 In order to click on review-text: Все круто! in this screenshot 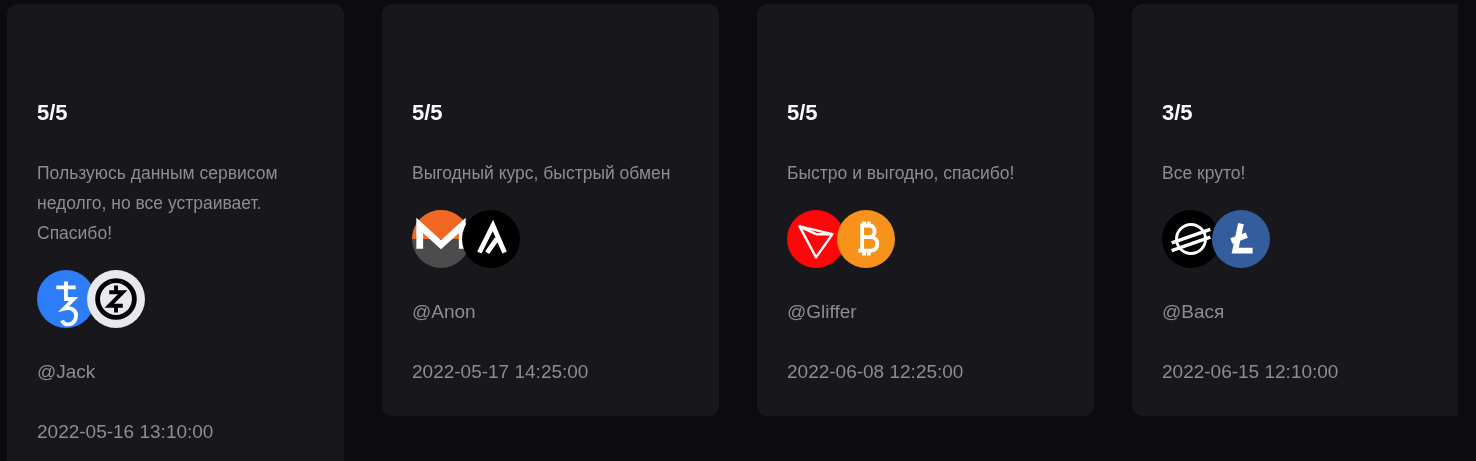, I will do `click(1204, 173)`.